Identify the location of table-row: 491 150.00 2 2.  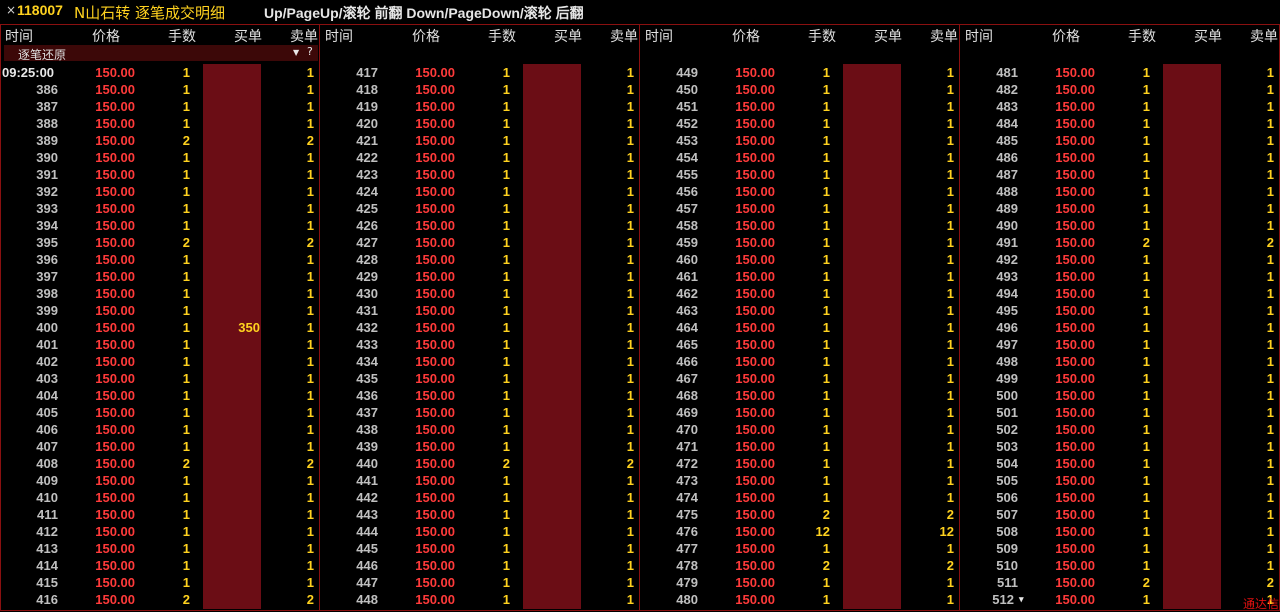
(1120, 242).